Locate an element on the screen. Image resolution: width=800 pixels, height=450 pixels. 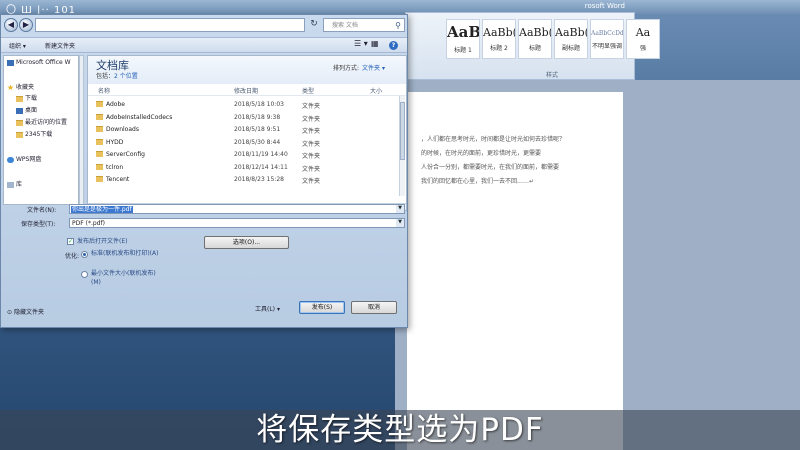
address-bar is located at coordinates (170, 25).